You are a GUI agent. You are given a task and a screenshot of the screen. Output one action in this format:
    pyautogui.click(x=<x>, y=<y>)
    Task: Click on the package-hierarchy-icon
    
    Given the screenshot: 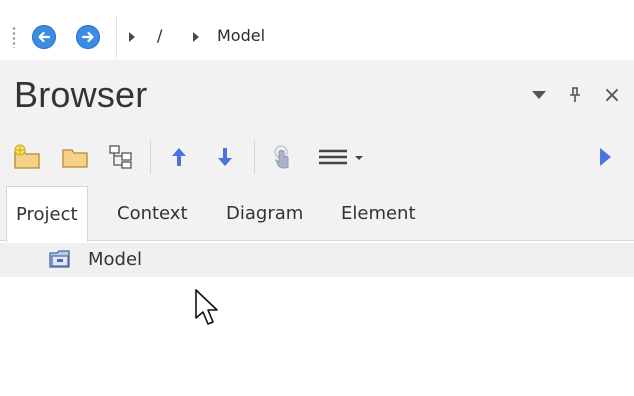 What is the action you would take?
    pyautogui.click(x=120, y=157)
    